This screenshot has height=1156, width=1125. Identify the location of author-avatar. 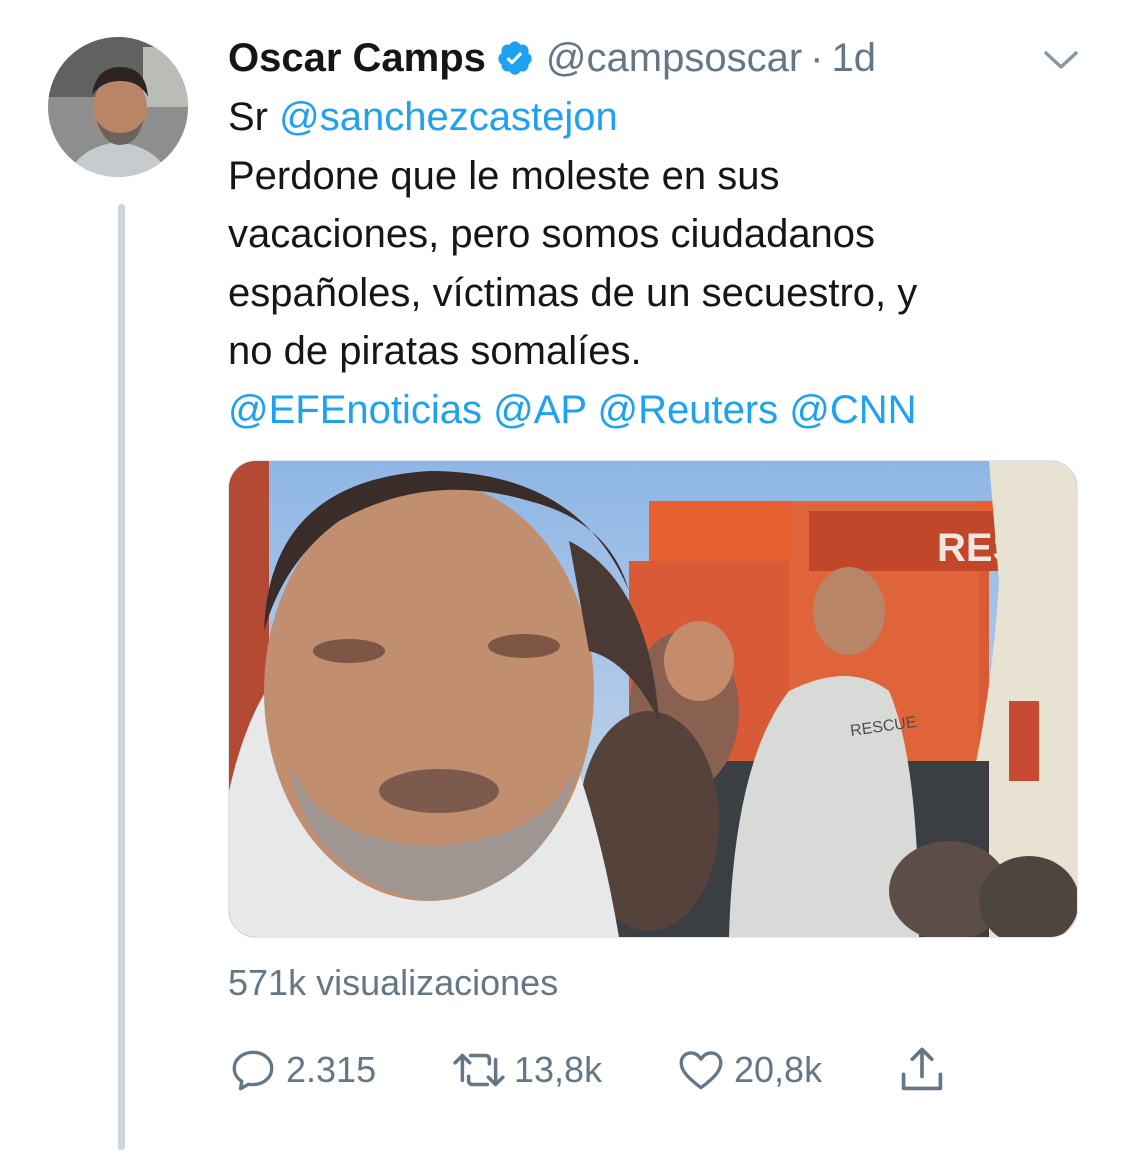
(118, 107).